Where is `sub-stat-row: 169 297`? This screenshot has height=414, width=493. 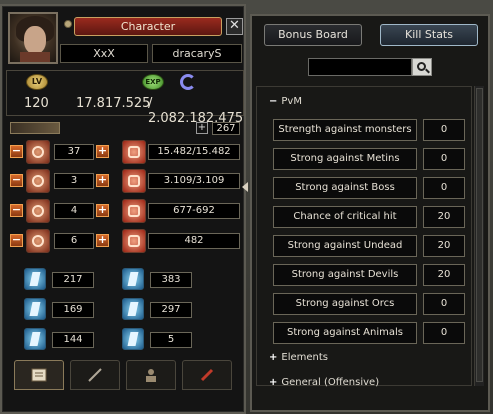
sub-stat-row: 169 297 is located at coordinates (124, 310).